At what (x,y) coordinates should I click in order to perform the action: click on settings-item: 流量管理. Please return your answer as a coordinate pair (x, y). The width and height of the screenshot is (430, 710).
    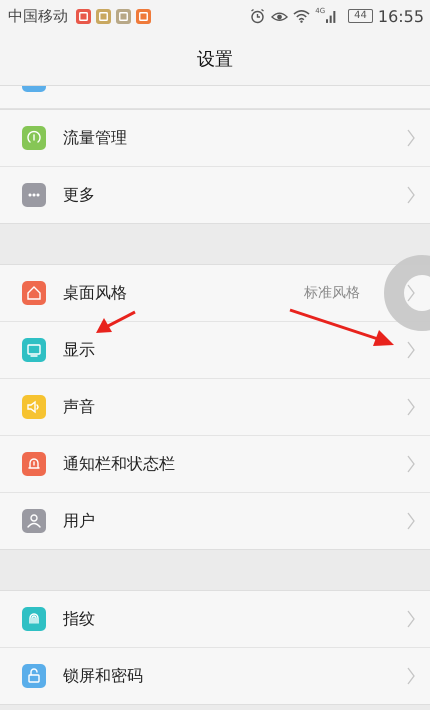
    Looking at the image, I should click on (215, 138).